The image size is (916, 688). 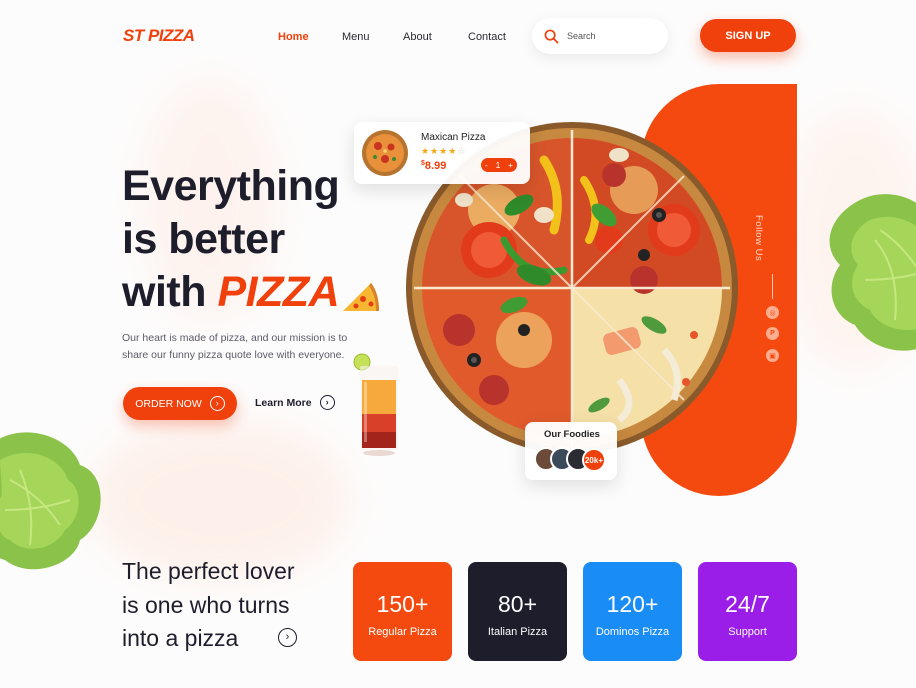 I want to click on rating-stars: ★★★★☆, so click(x=443, y=151).